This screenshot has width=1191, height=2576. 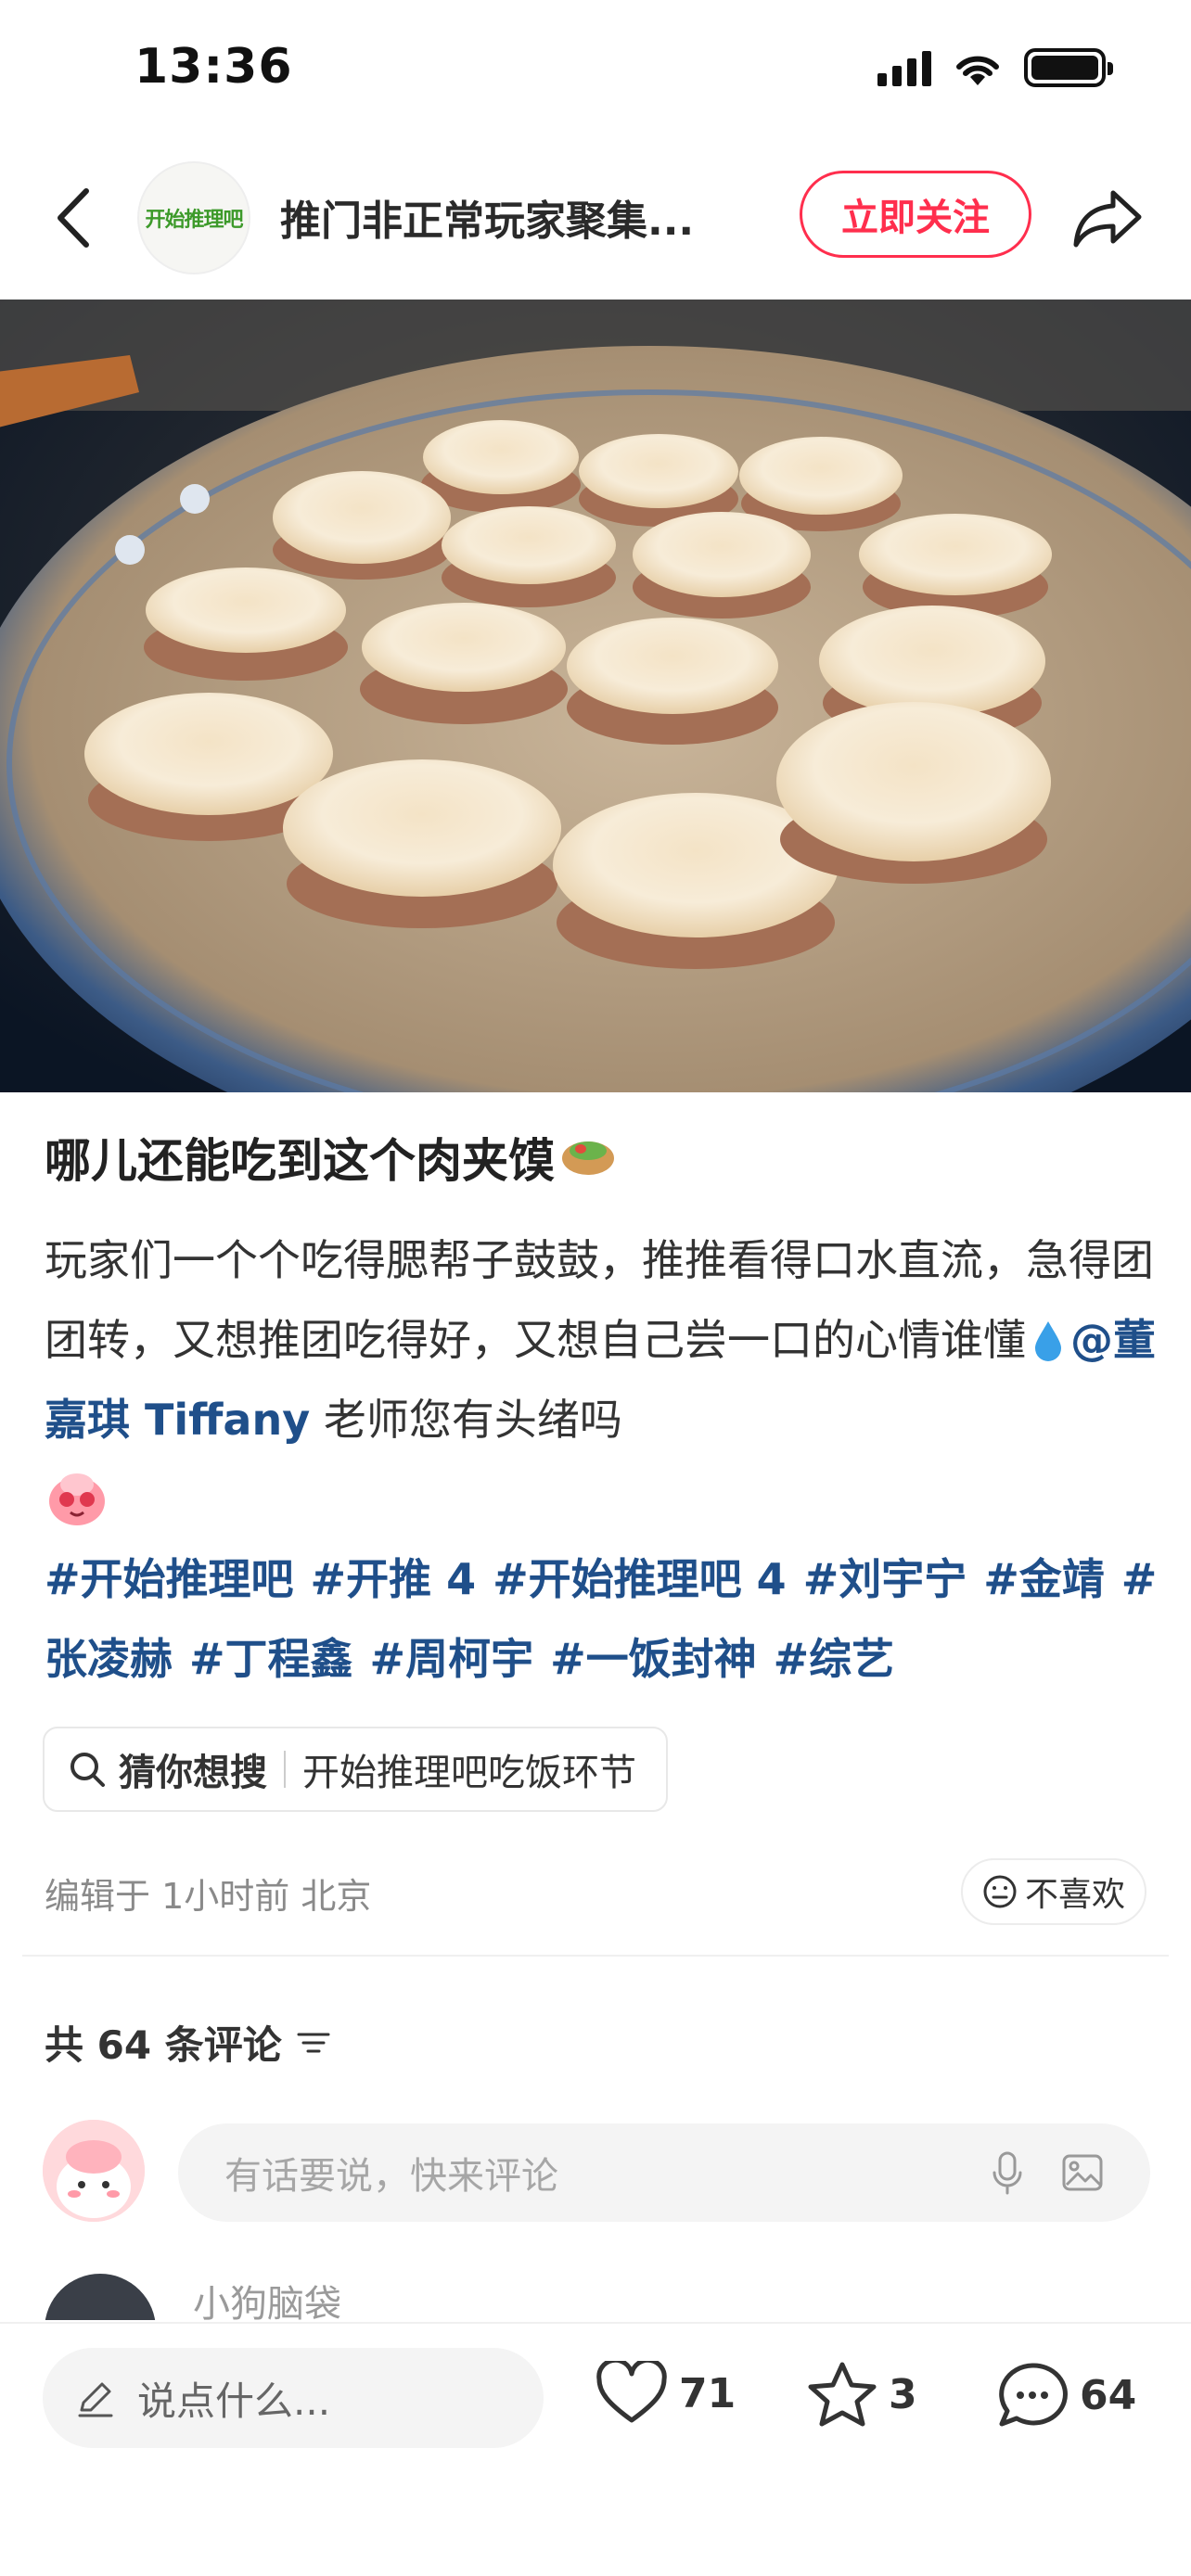 I want to click on dislike-label: 不喜欢, so click(x=1074, y=1895).